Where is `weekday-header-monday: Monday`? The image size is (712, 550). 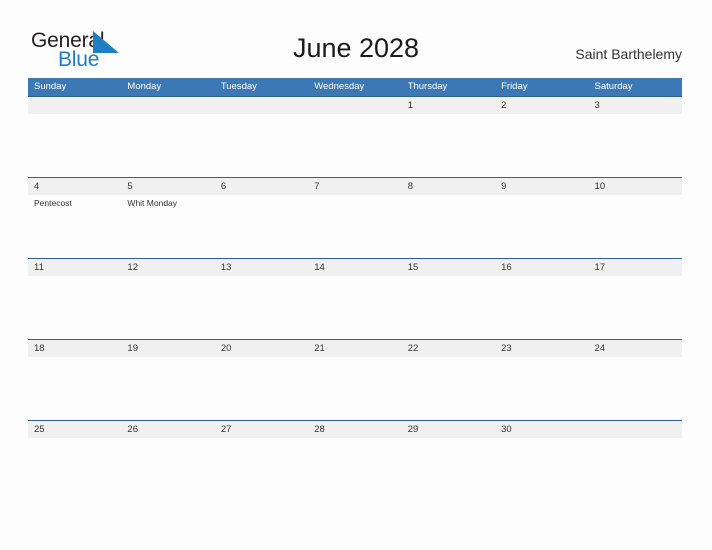 weekday-header-monday: Monday is located at coordinates (144, 86).